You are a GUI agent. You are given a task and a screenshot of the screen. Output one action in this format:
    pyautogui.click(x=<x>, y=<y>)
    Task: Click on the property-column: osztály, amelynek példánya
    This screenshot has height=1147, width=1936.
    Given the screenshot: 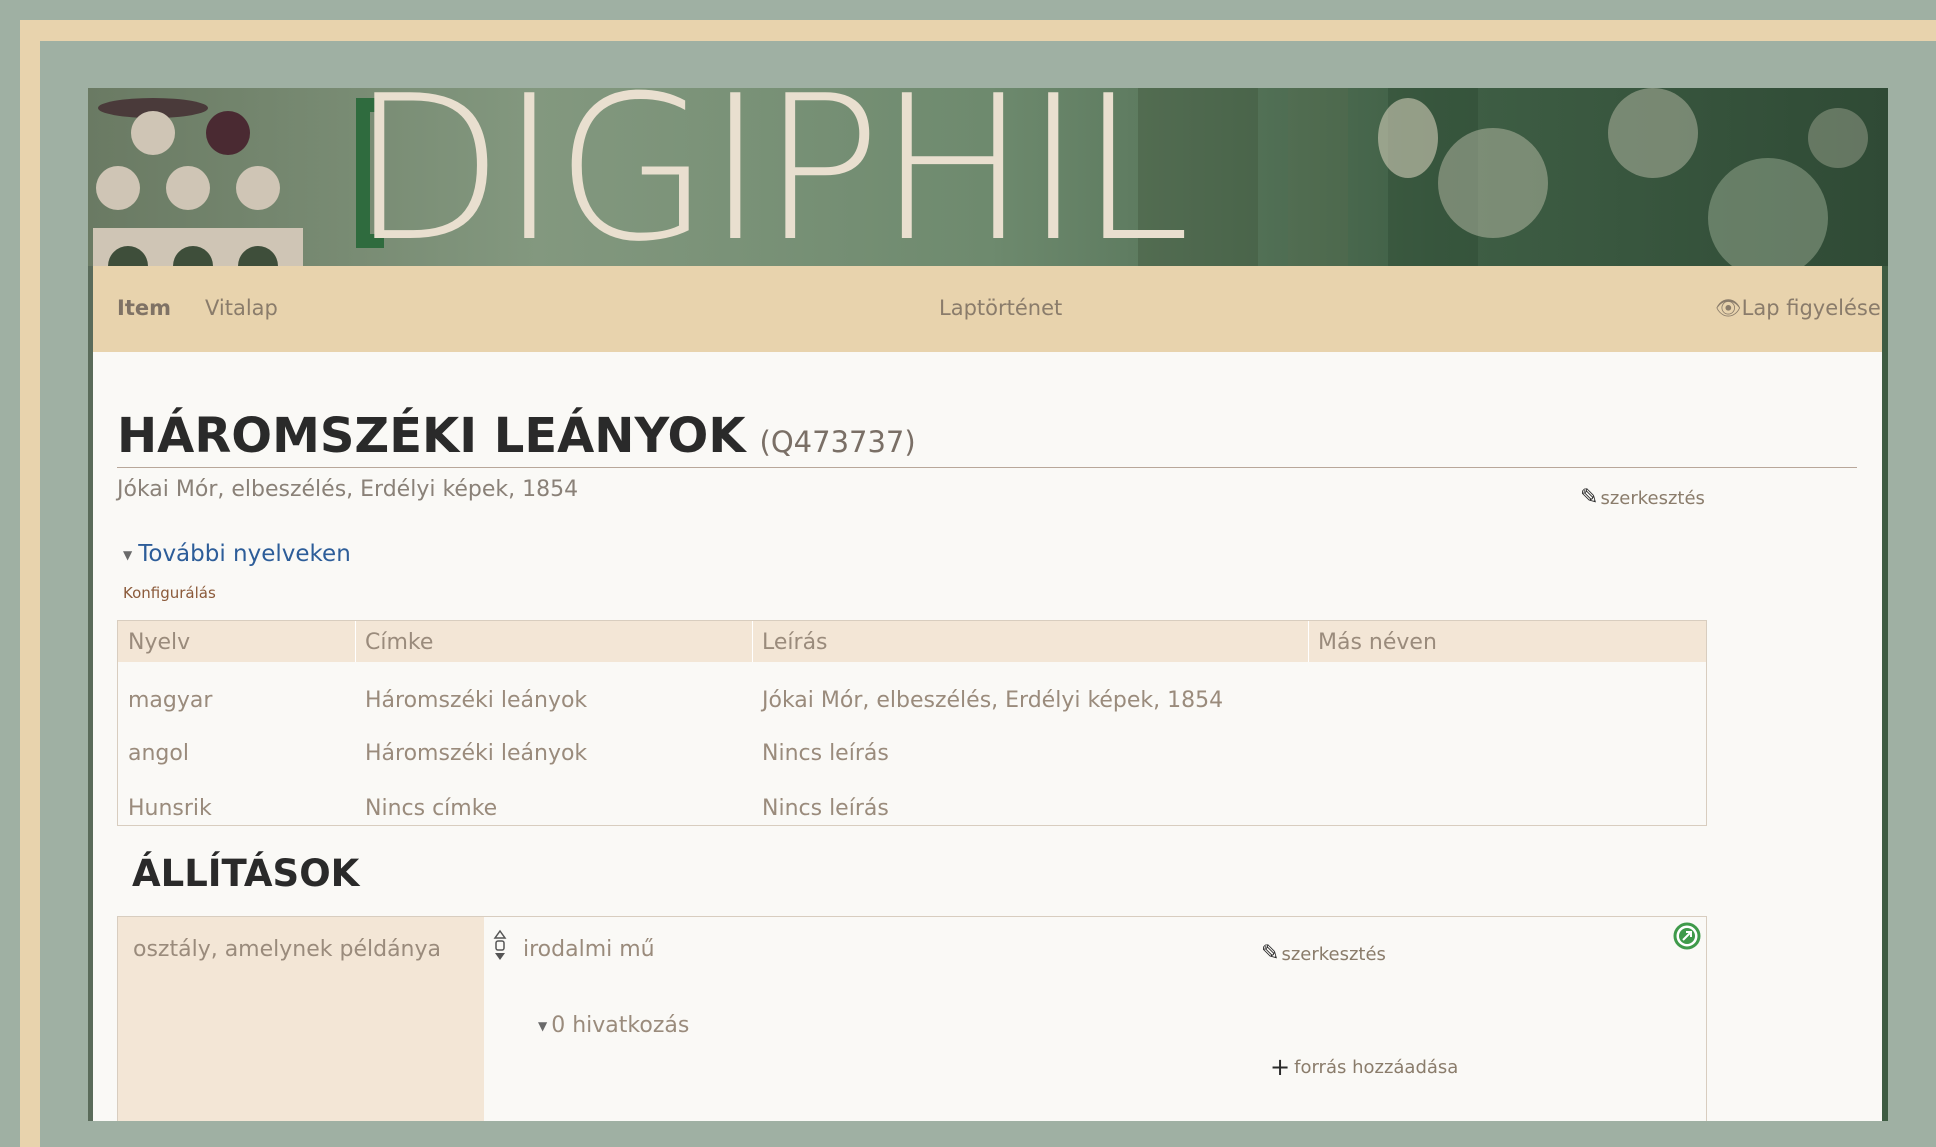 What is the action you would take?
    pyautogui.click(x=301, y=1019)
    